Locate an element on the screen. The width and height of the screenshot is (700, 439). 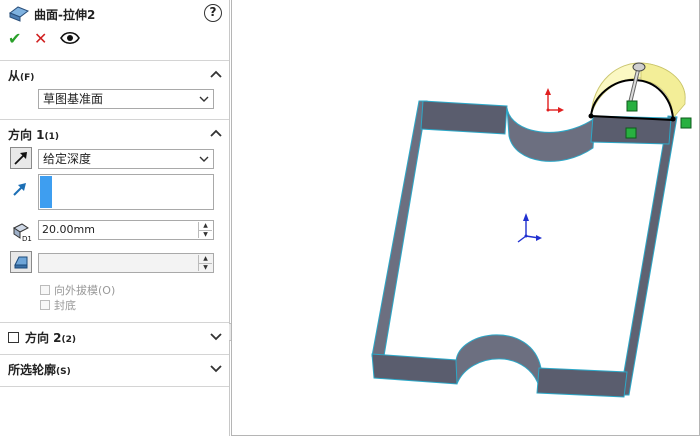
cancel-button: ✕ is located at coordinates (40, 39).